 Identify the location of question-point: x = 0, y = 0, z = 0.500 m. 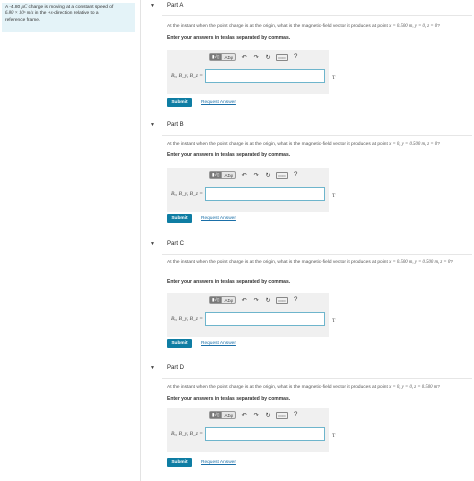
(413, 387).